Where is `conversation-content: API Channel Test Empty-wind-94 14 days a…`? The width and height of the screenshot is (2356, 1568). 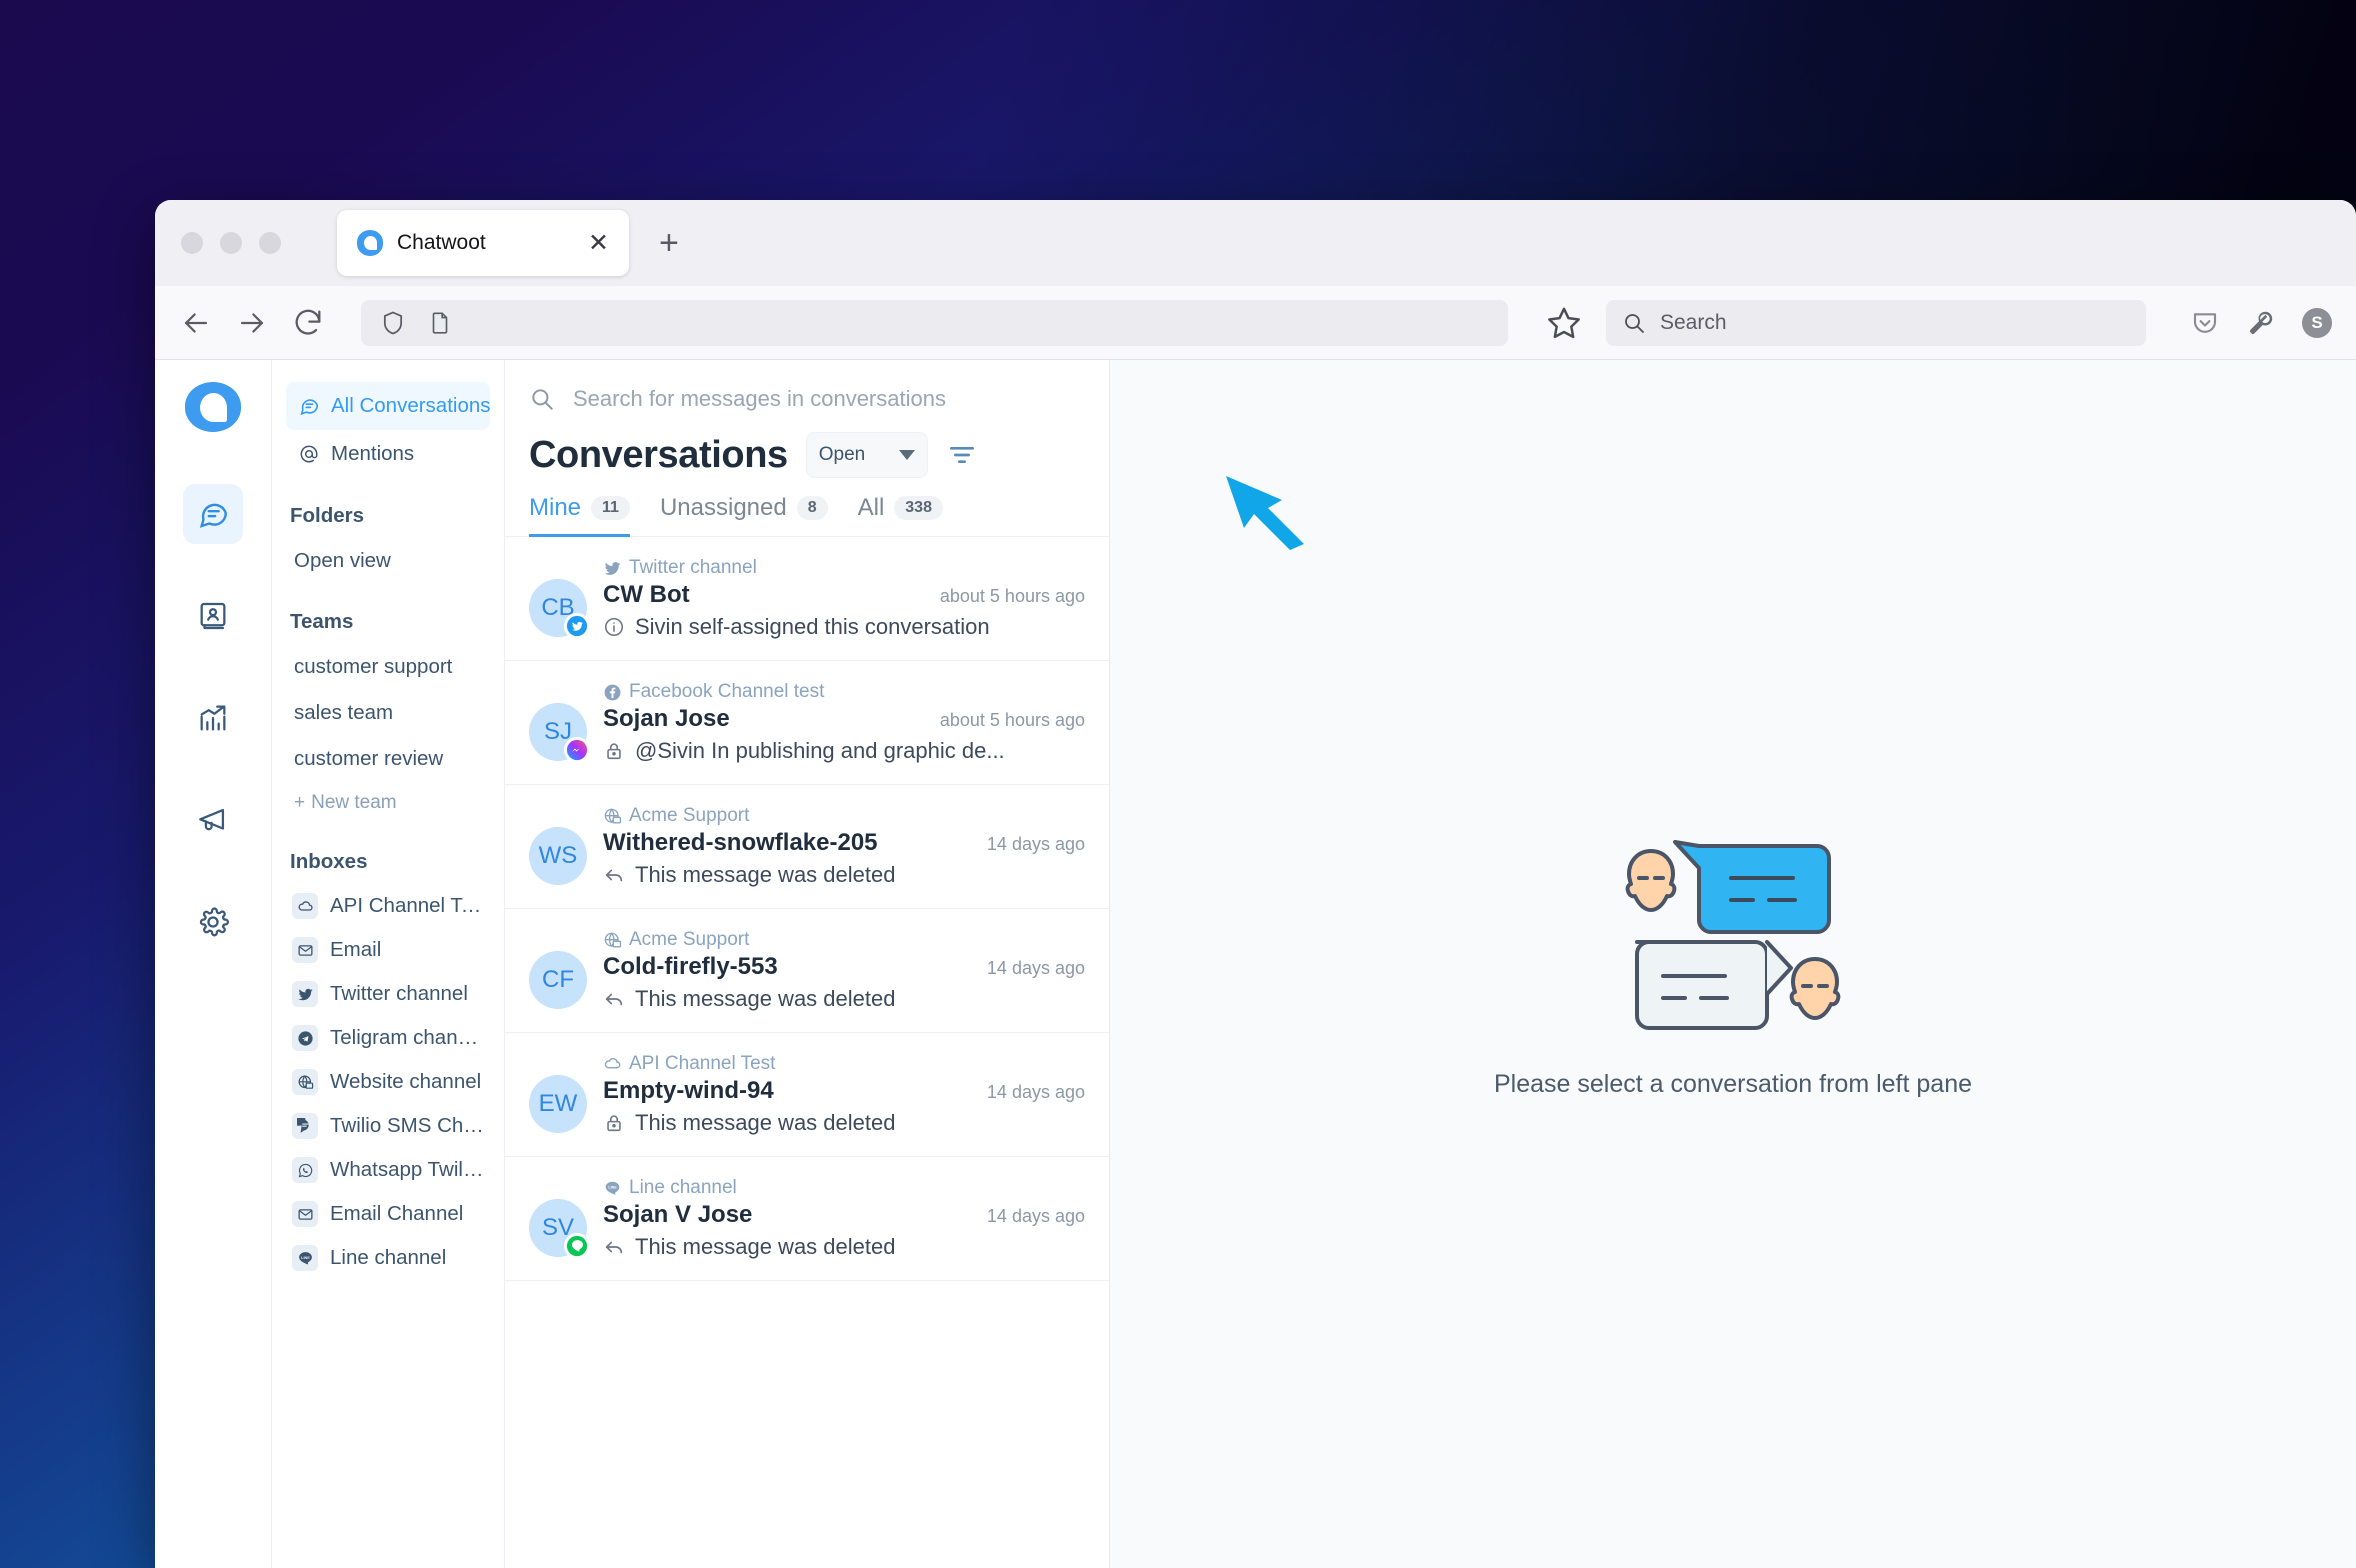 conversation-content: API Channel Test Empty-wind-94 14 days a… is located at coordinates (844, 1094).